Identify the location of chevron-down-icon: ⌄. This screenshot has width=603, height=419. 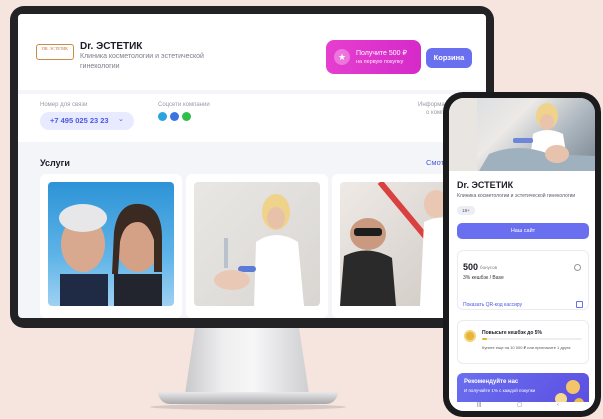
(121, 119).